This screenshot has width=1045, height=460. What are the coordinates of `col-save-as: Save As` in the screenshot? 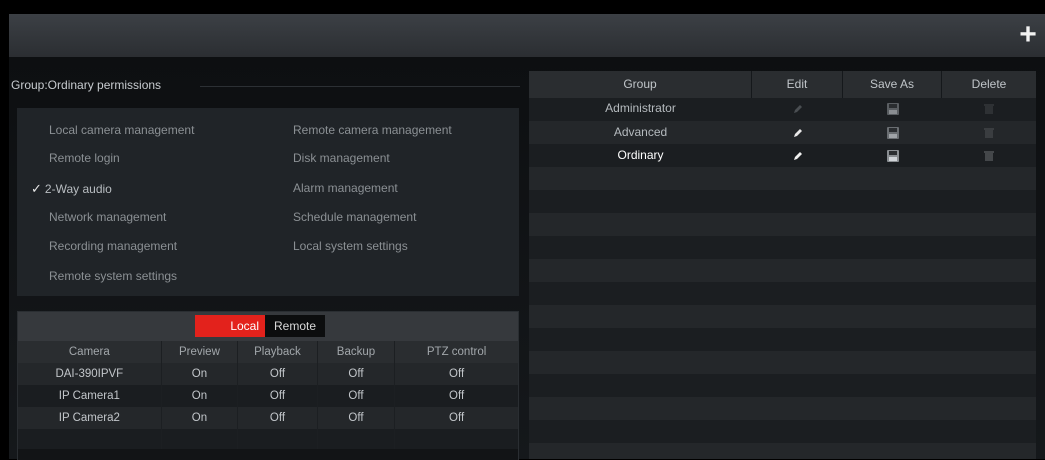 It's located at (892, 84).